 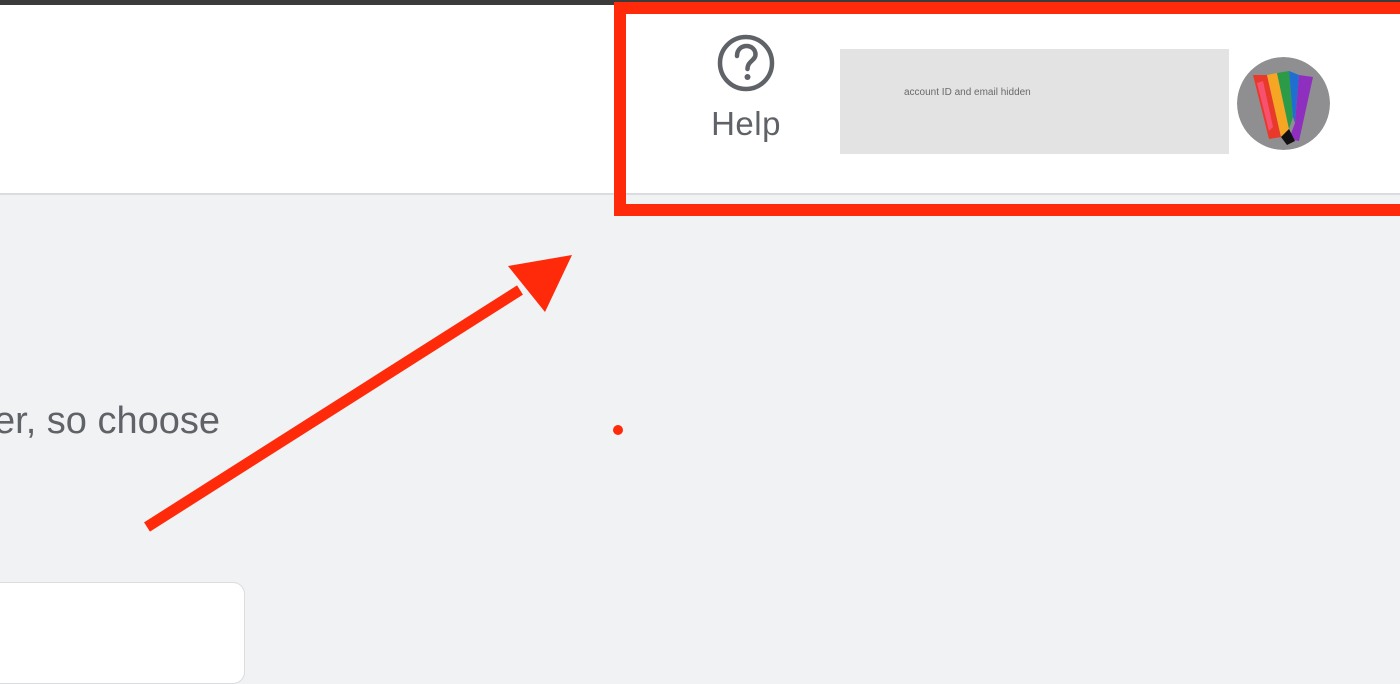 I want to click on avatar, so click(x=1283, y=103).